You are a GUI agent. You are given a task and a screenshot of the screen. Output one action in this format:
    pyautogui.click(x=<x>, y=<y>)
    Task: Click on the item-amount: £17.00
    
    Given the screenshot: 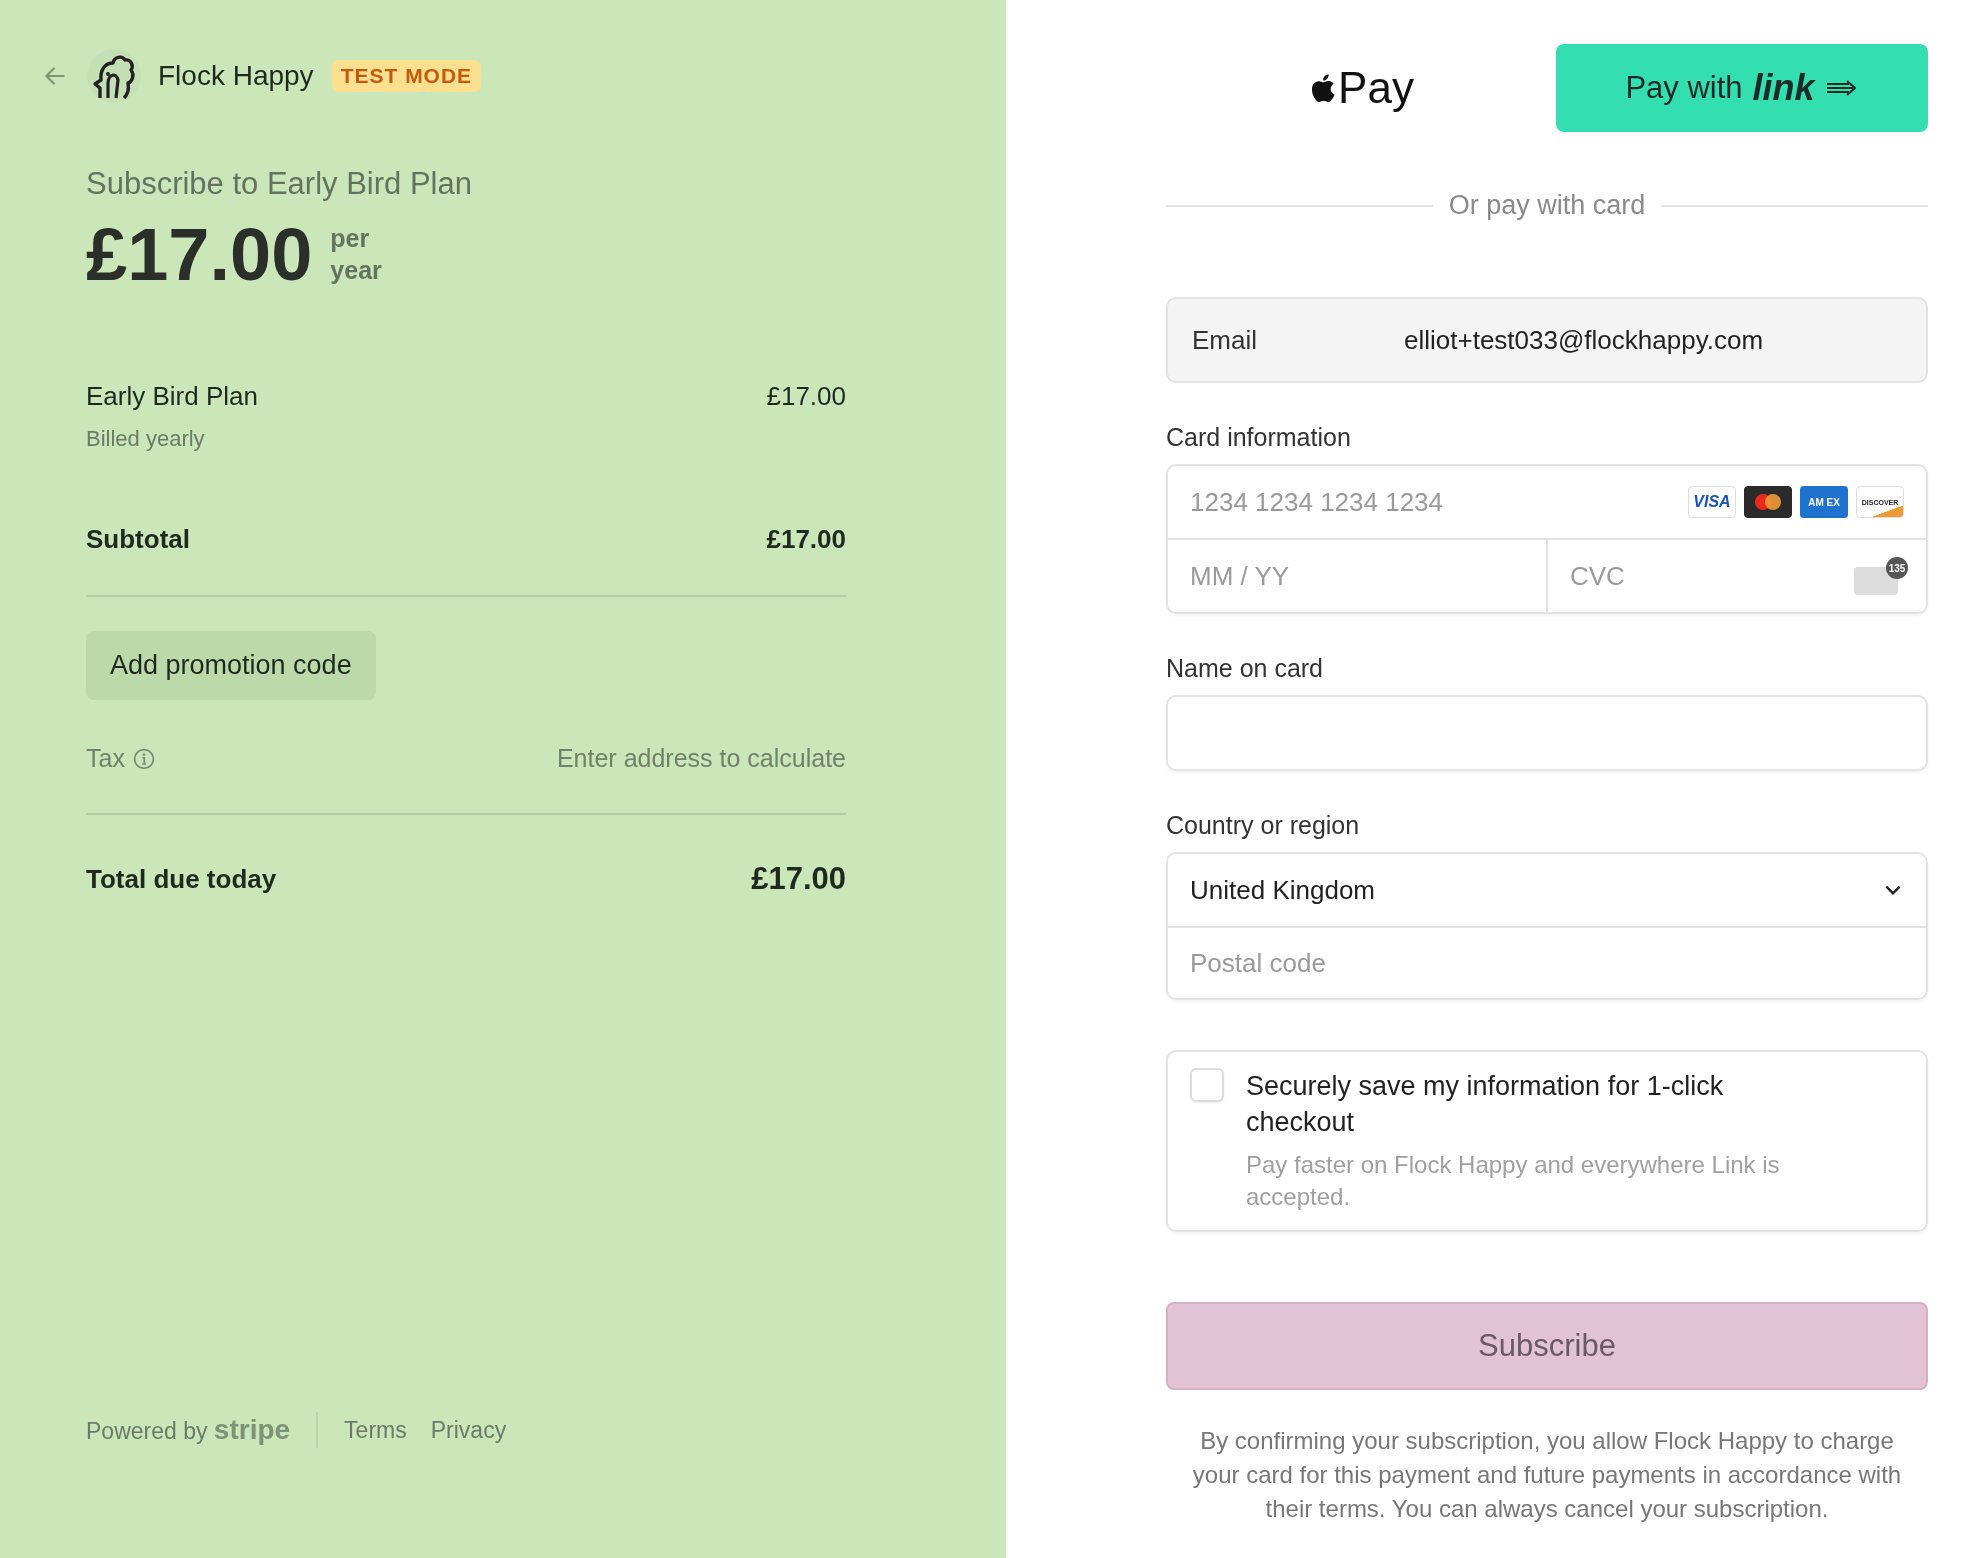 What is the action you would take?
    pyautogui.click(x=806, y=396)
    